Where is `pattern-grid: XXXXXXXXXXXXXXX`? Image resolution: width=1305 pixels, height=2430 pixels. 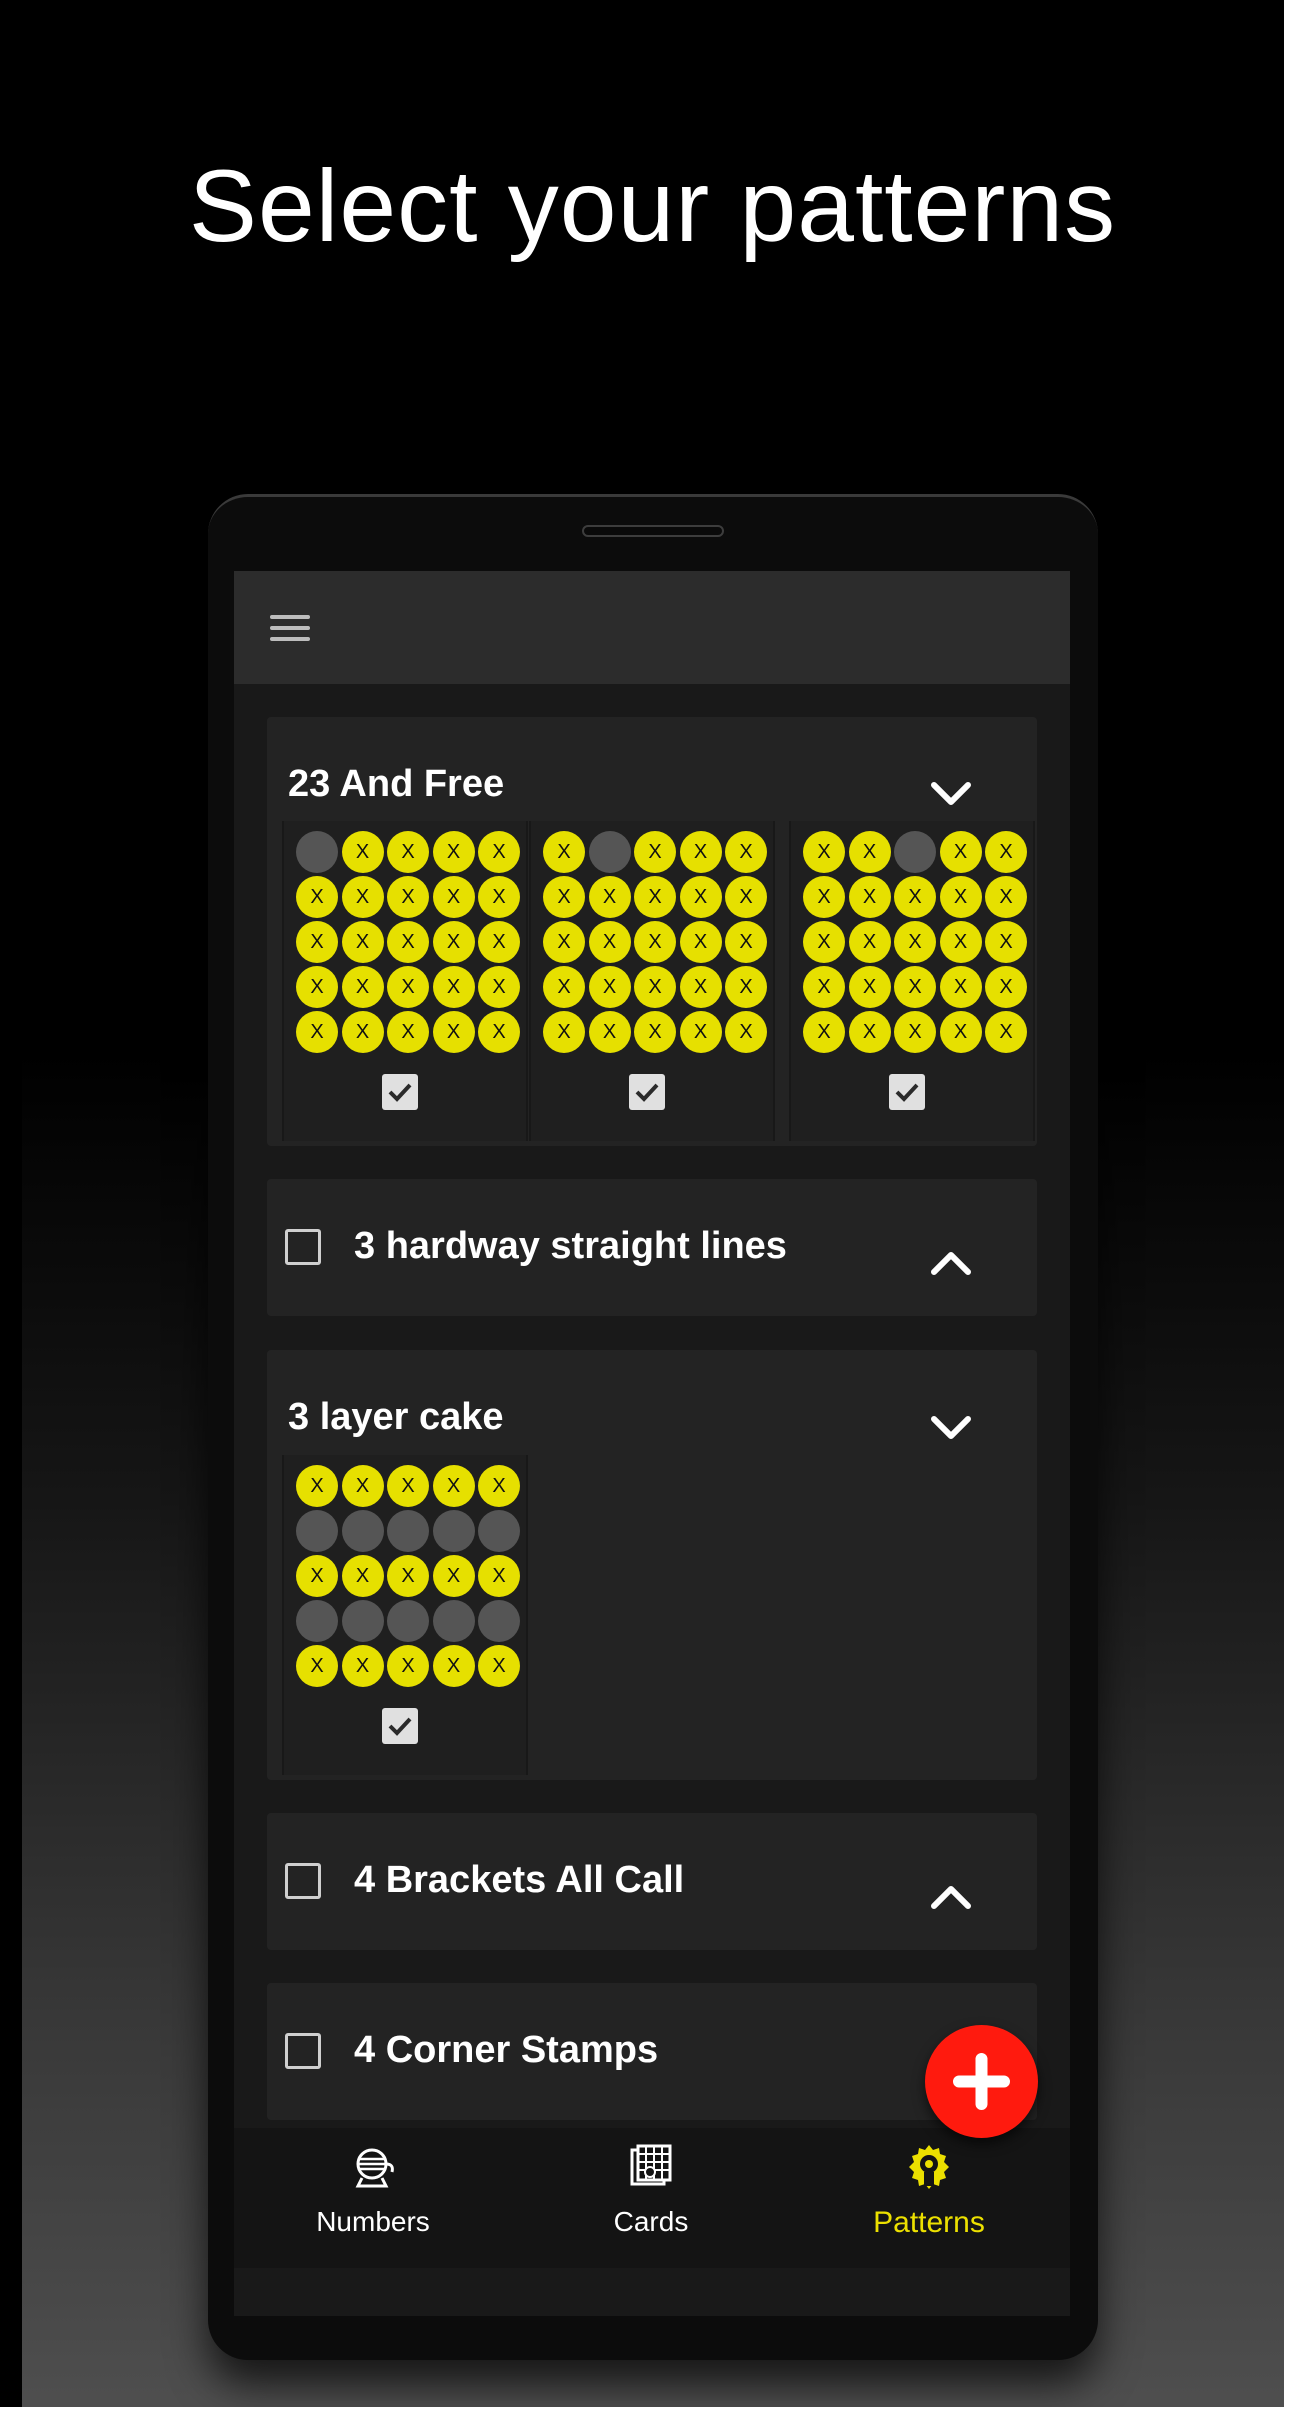 pattern-grid: XXXXXXXXXXXXXXX is located at coordinates (407, 1576).